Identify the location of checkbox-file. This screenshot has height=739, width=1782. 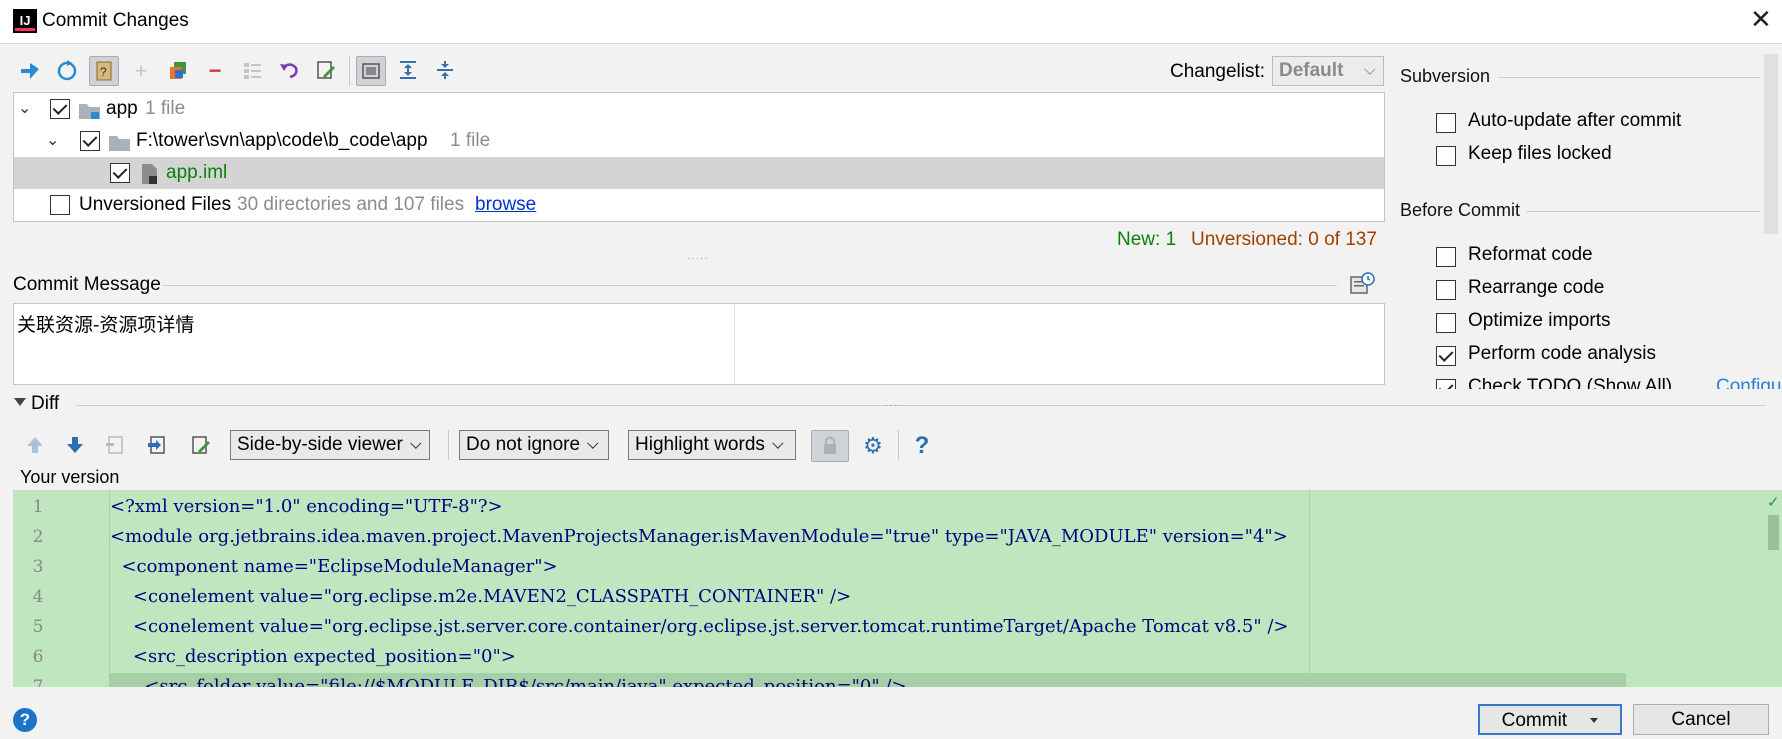
(120, 173).